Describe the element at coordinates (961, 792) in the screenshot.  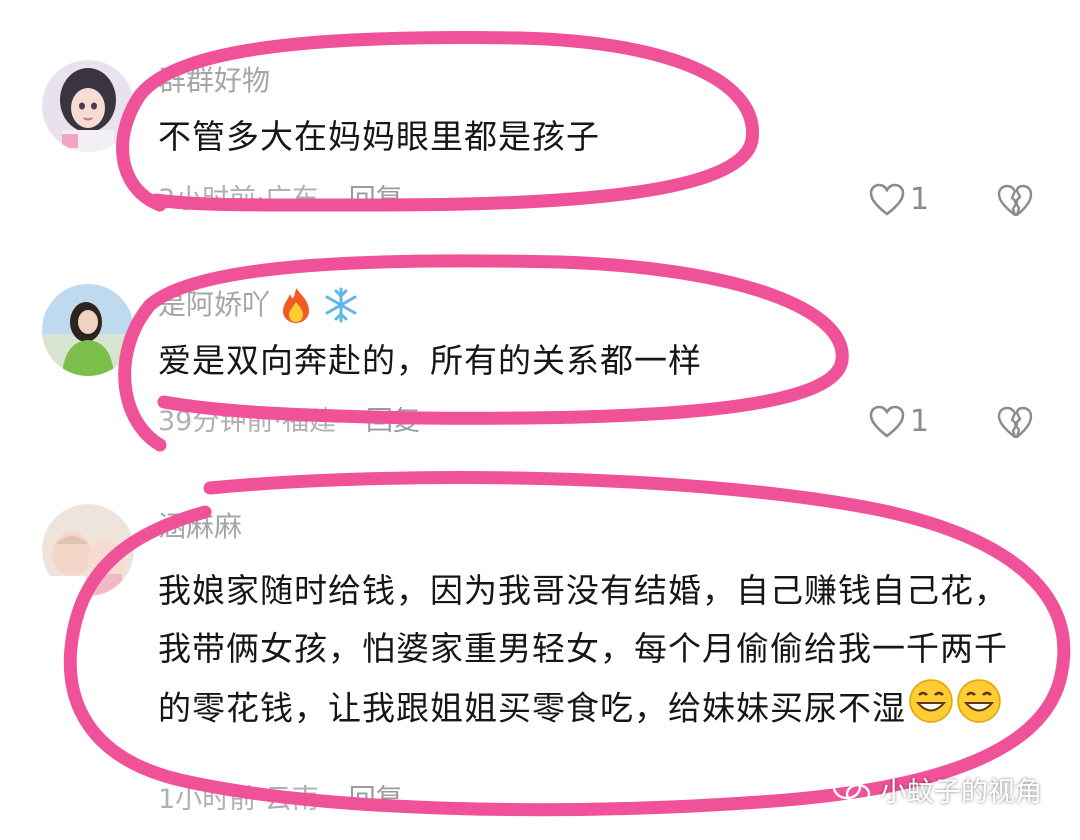
I see `watermark-text: 小蚊子的视角` at that location.